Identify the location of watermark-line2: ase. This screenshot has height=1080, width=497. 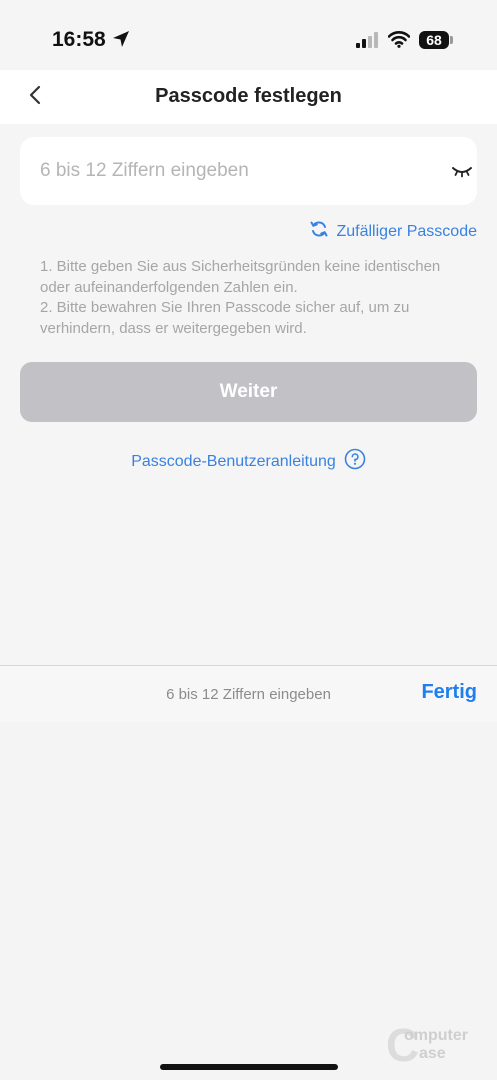
(432, 1053).